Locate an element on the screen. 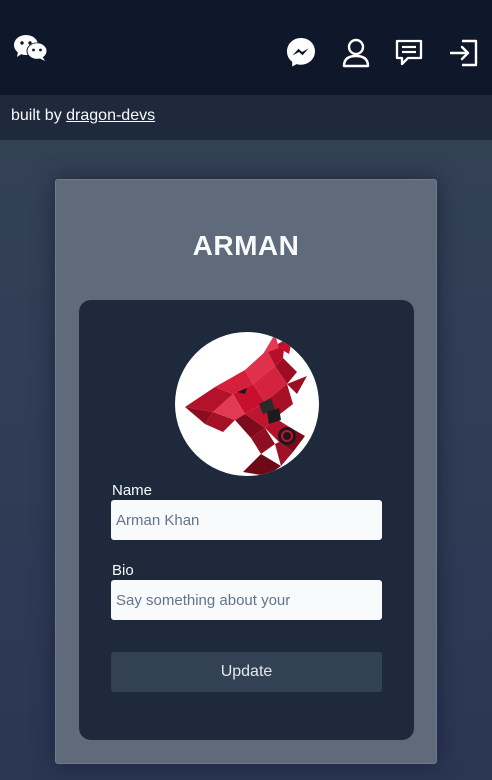 The height and width of the screenshot is (780, 492). credits-bar: built by dragon-devs is located at coordinates (246, 117).